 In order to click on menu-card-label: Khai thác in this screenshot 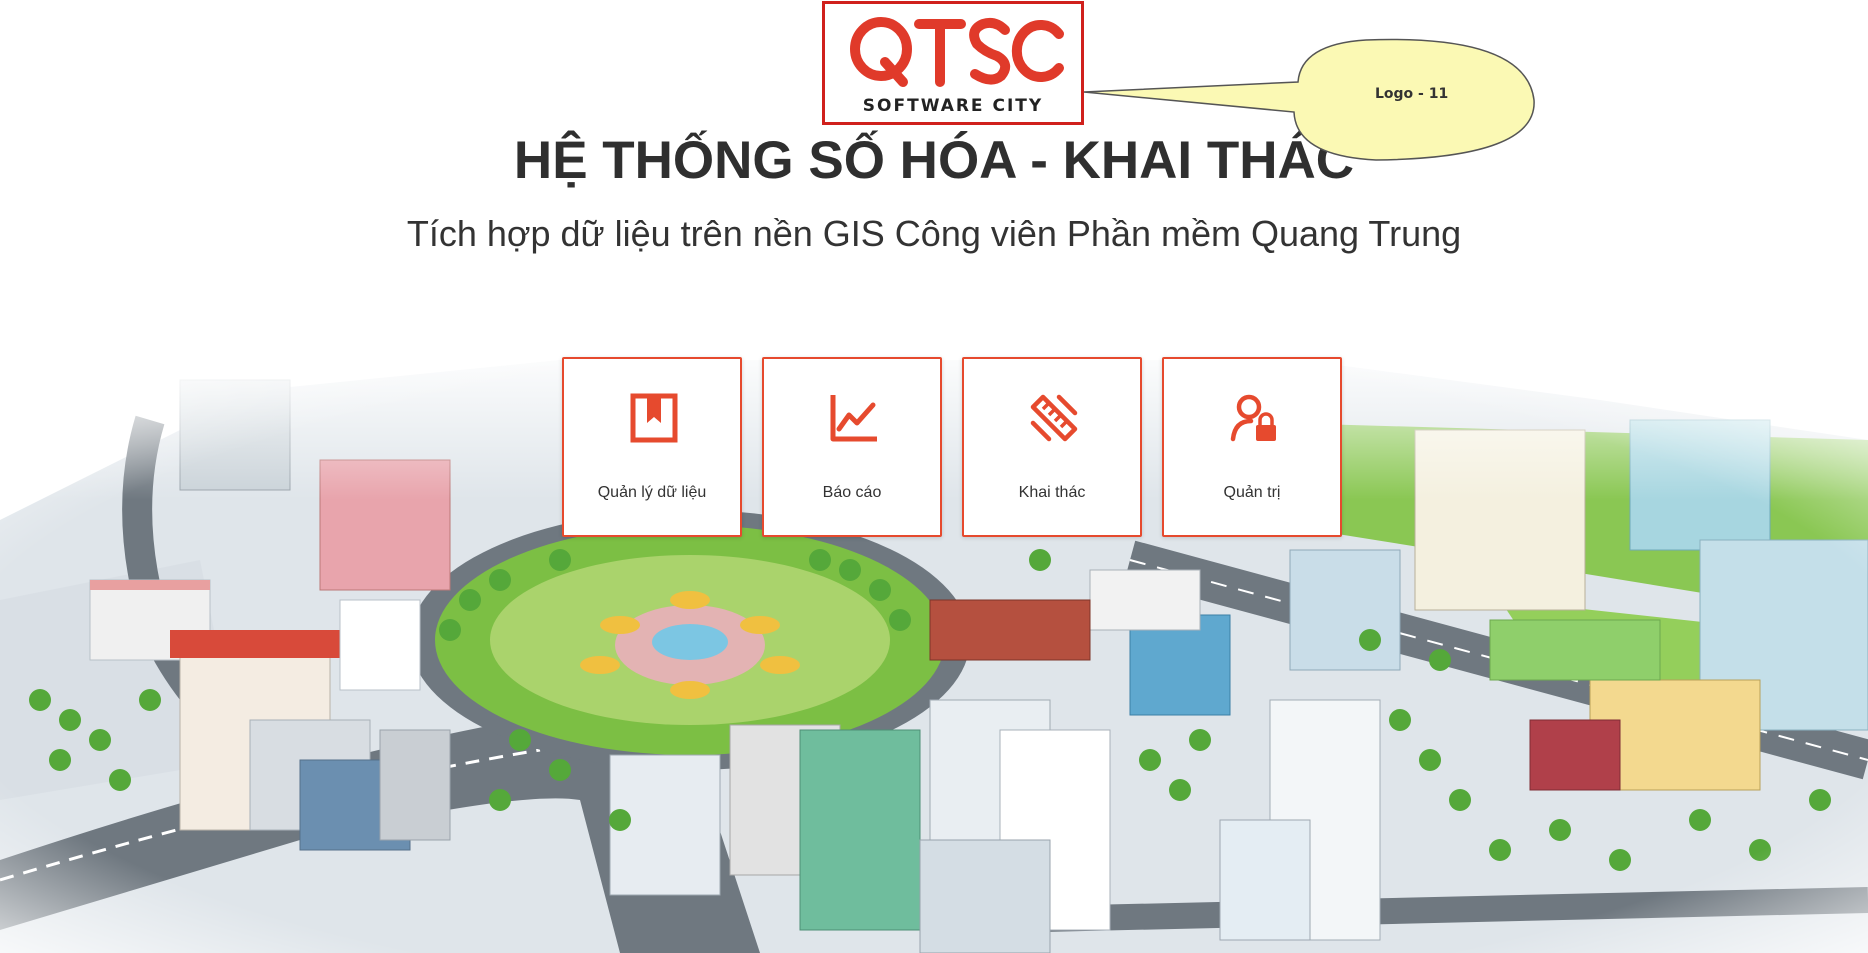, I will do `click(1052, 492)`.